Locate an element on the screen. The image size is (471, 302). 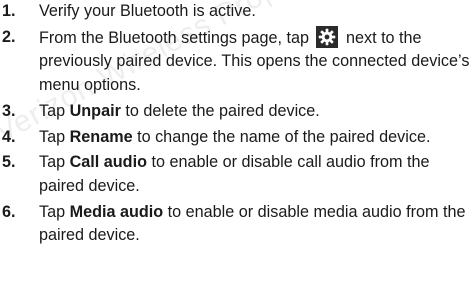
step-text: Tap Unpair to delete the paired device. is located at coordinates (255, 112).